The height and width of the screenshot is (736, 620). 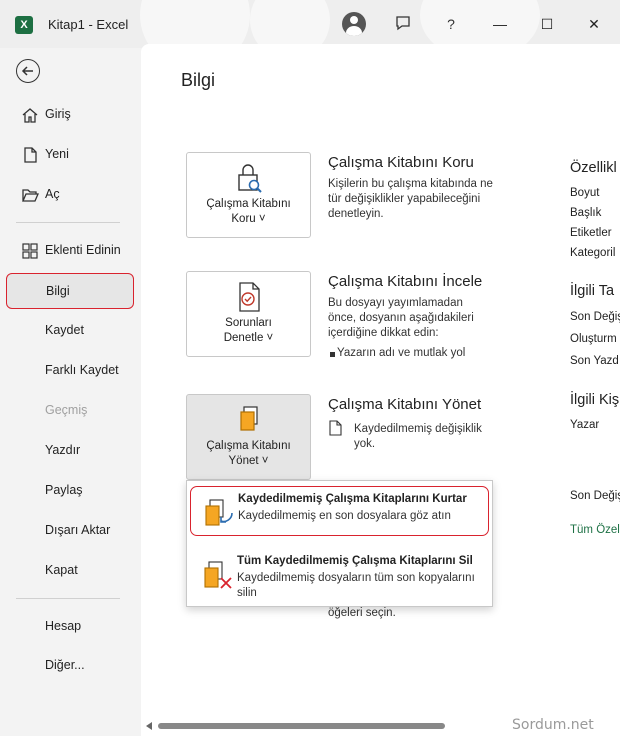 What do you see at coordinates (30, 155) in the screenshot?
I see `new-document-icon` at bounding box center [30, 155].